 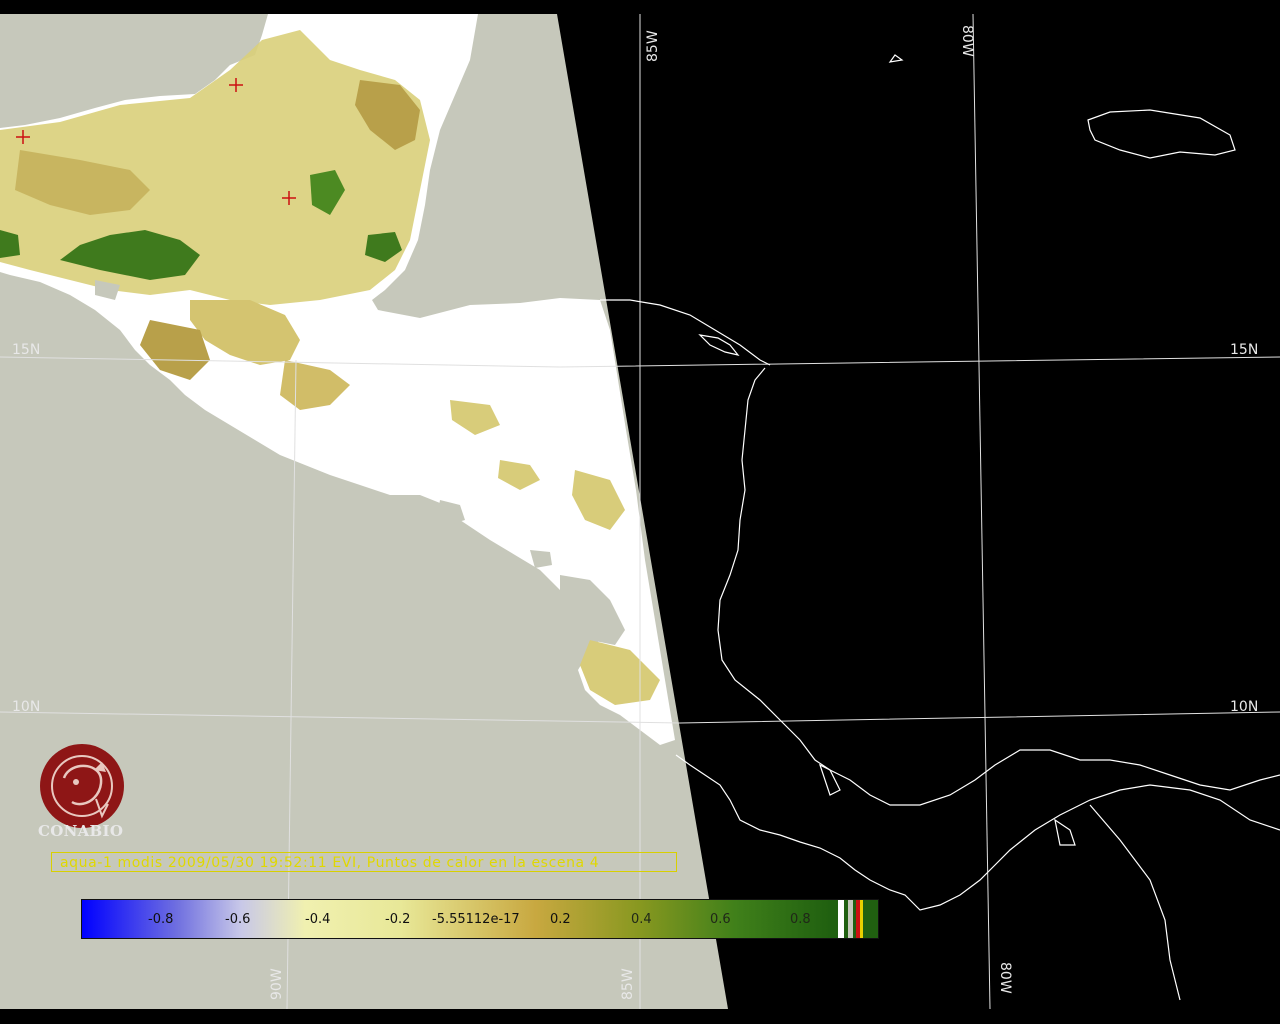 I want to click on lon-label-85w-top: 85W, so click(x=653, y=46).